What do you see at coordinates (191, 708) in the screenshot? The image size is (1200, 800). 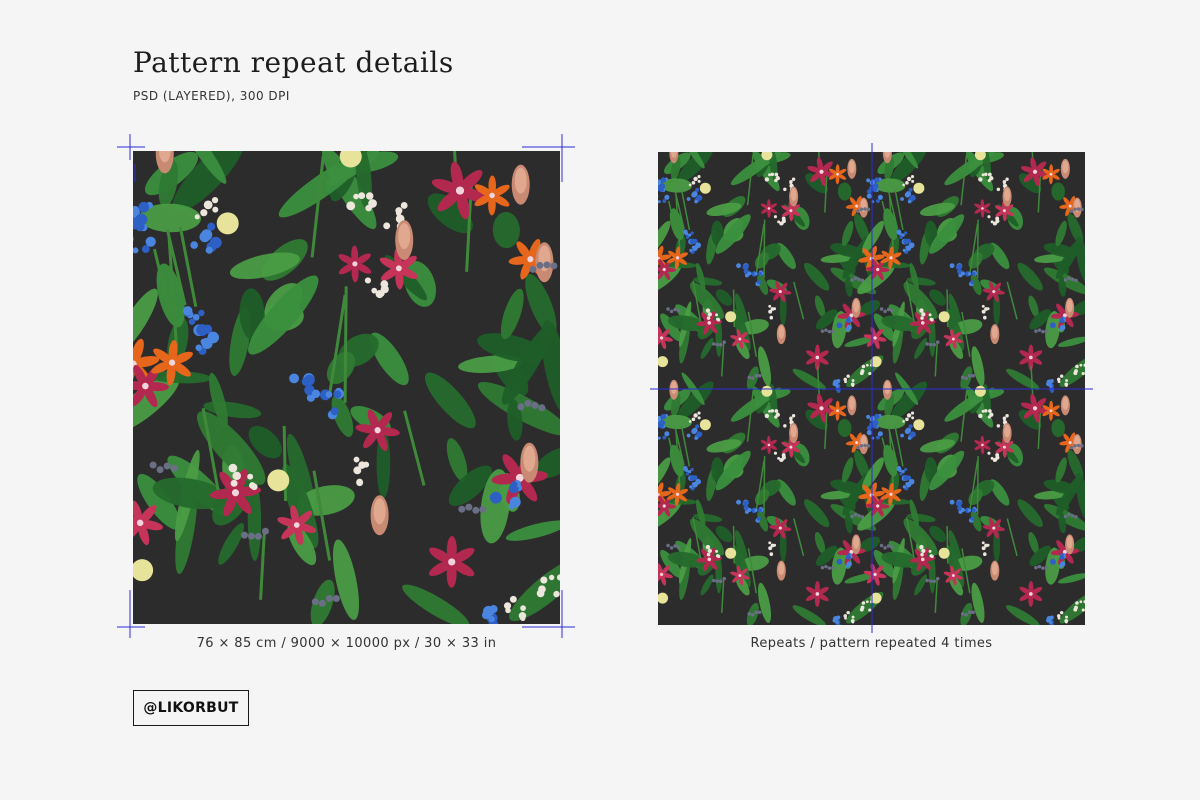 I see `brand-logo: @LIKORBUT` at bounding box center [191, 708].